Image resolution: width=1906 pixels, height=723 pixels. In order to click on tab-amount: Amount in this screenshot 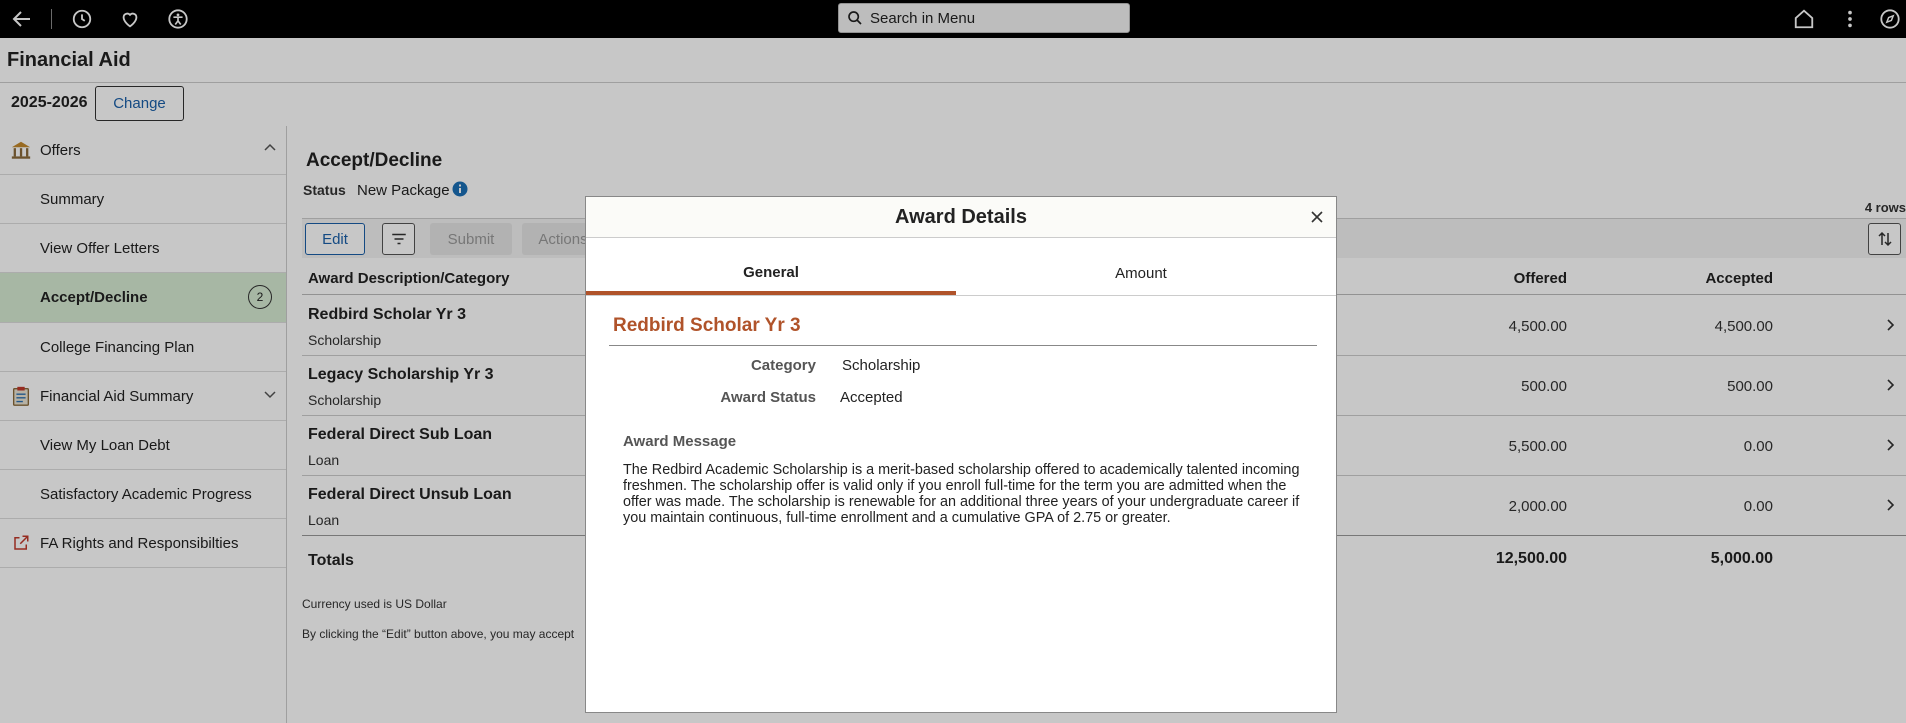, I will do `click(1141, 273)`.